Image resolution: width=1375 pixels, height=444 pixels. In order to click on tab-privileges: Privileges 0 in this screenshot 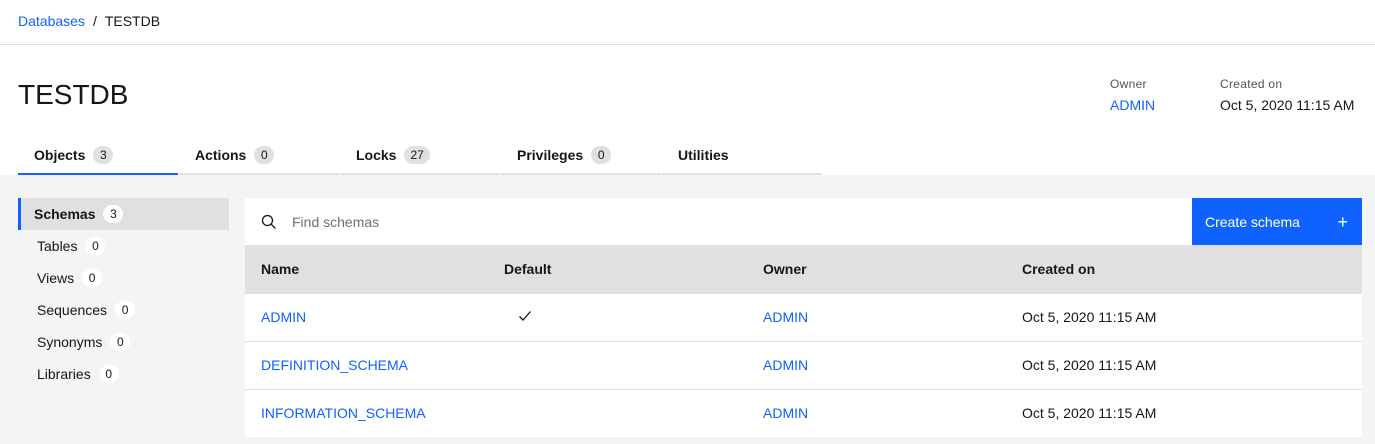, I will do `click(581, 155)`.